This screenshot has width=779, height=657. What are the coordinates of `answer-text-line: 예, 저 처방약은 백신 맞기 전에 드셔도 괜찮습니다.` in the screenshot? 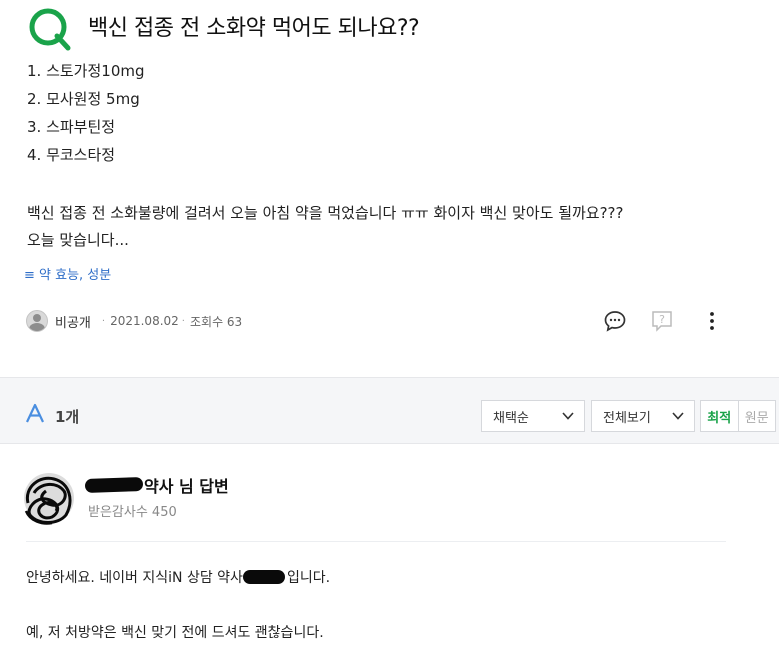 It's located at (175, 633).